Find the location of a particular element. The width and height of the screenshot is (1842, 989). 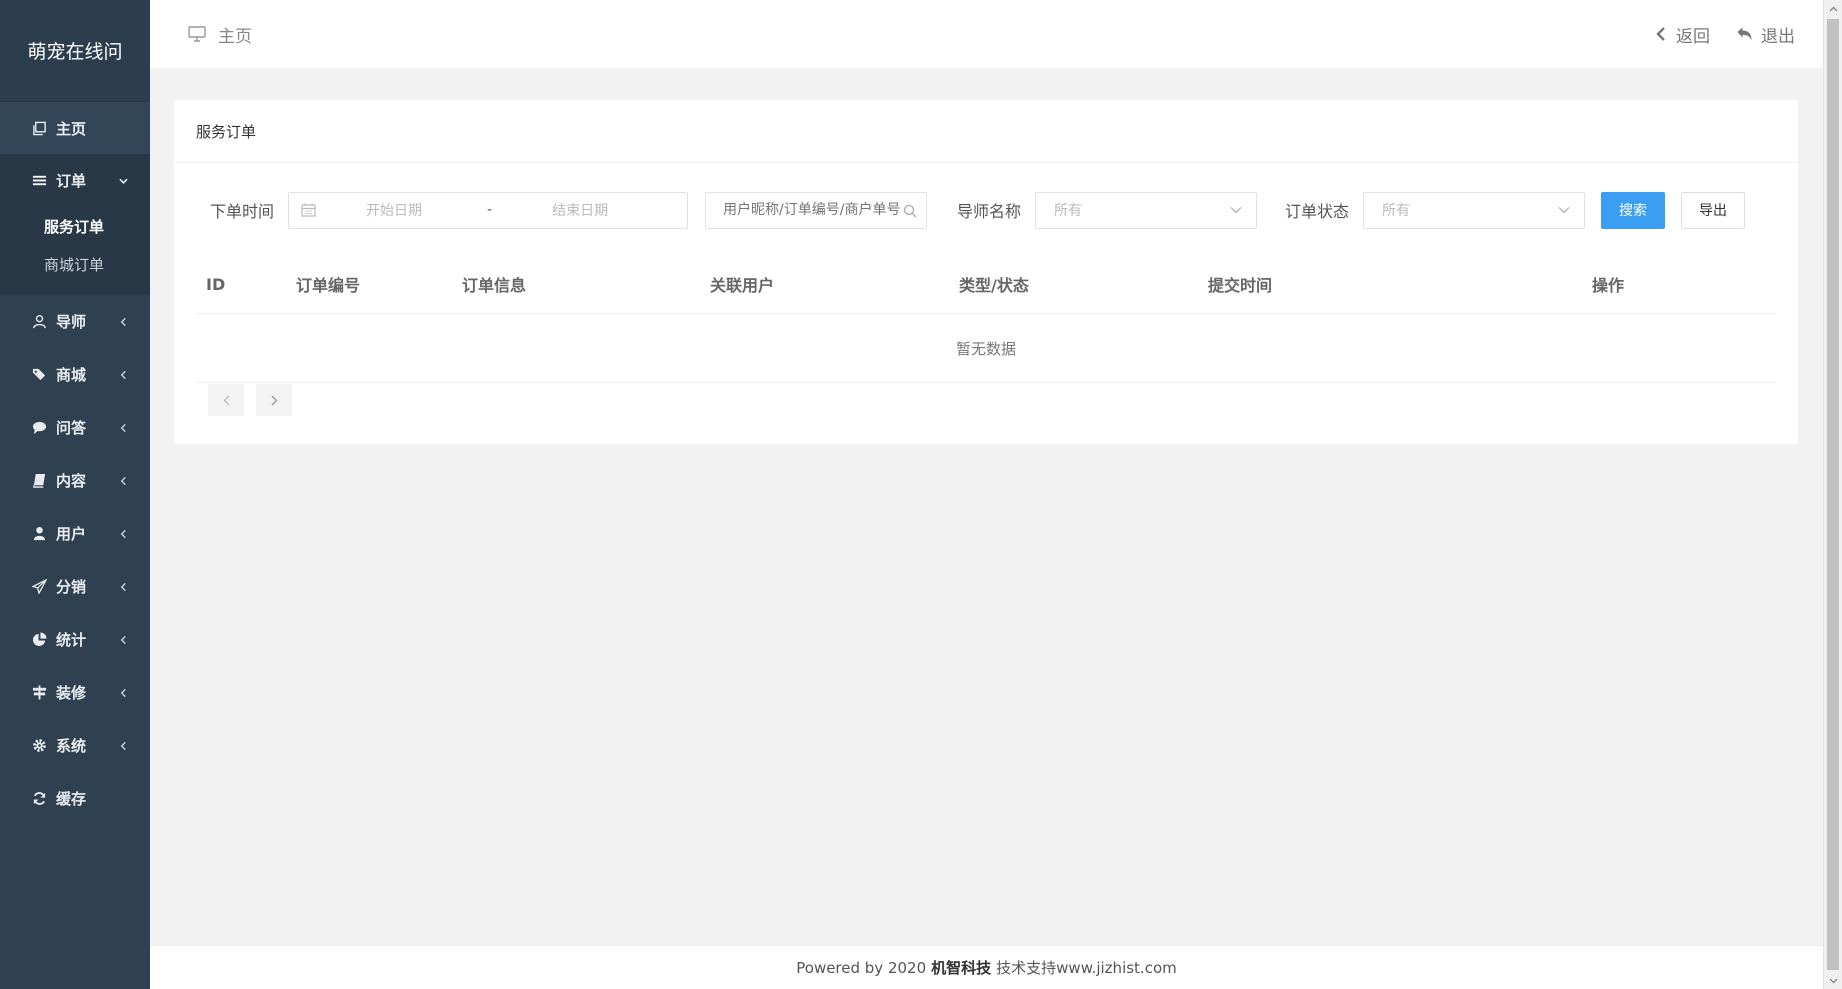

footer: Powered by 2020 机智科技 技术支持www.jizhist.com is located at coordinates (986, 967).